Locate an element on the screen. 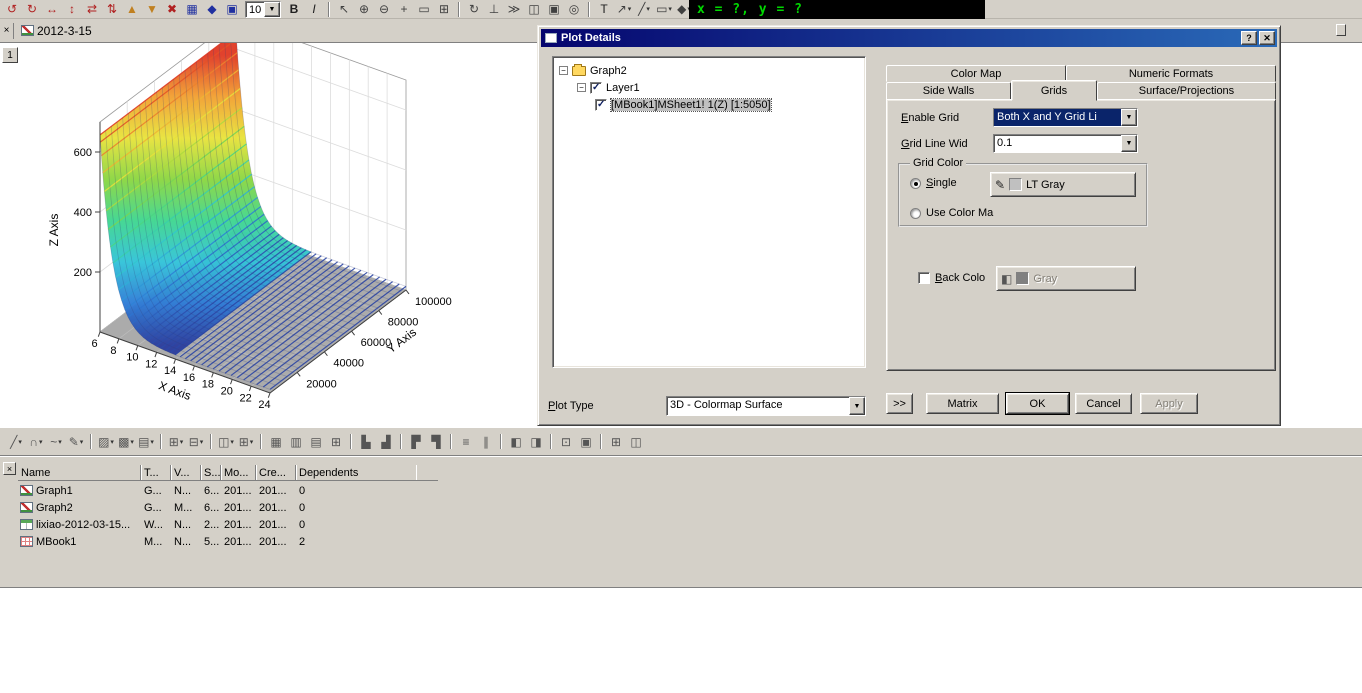  fit-page-icon: ▣ is located at coordinates (586, 441).